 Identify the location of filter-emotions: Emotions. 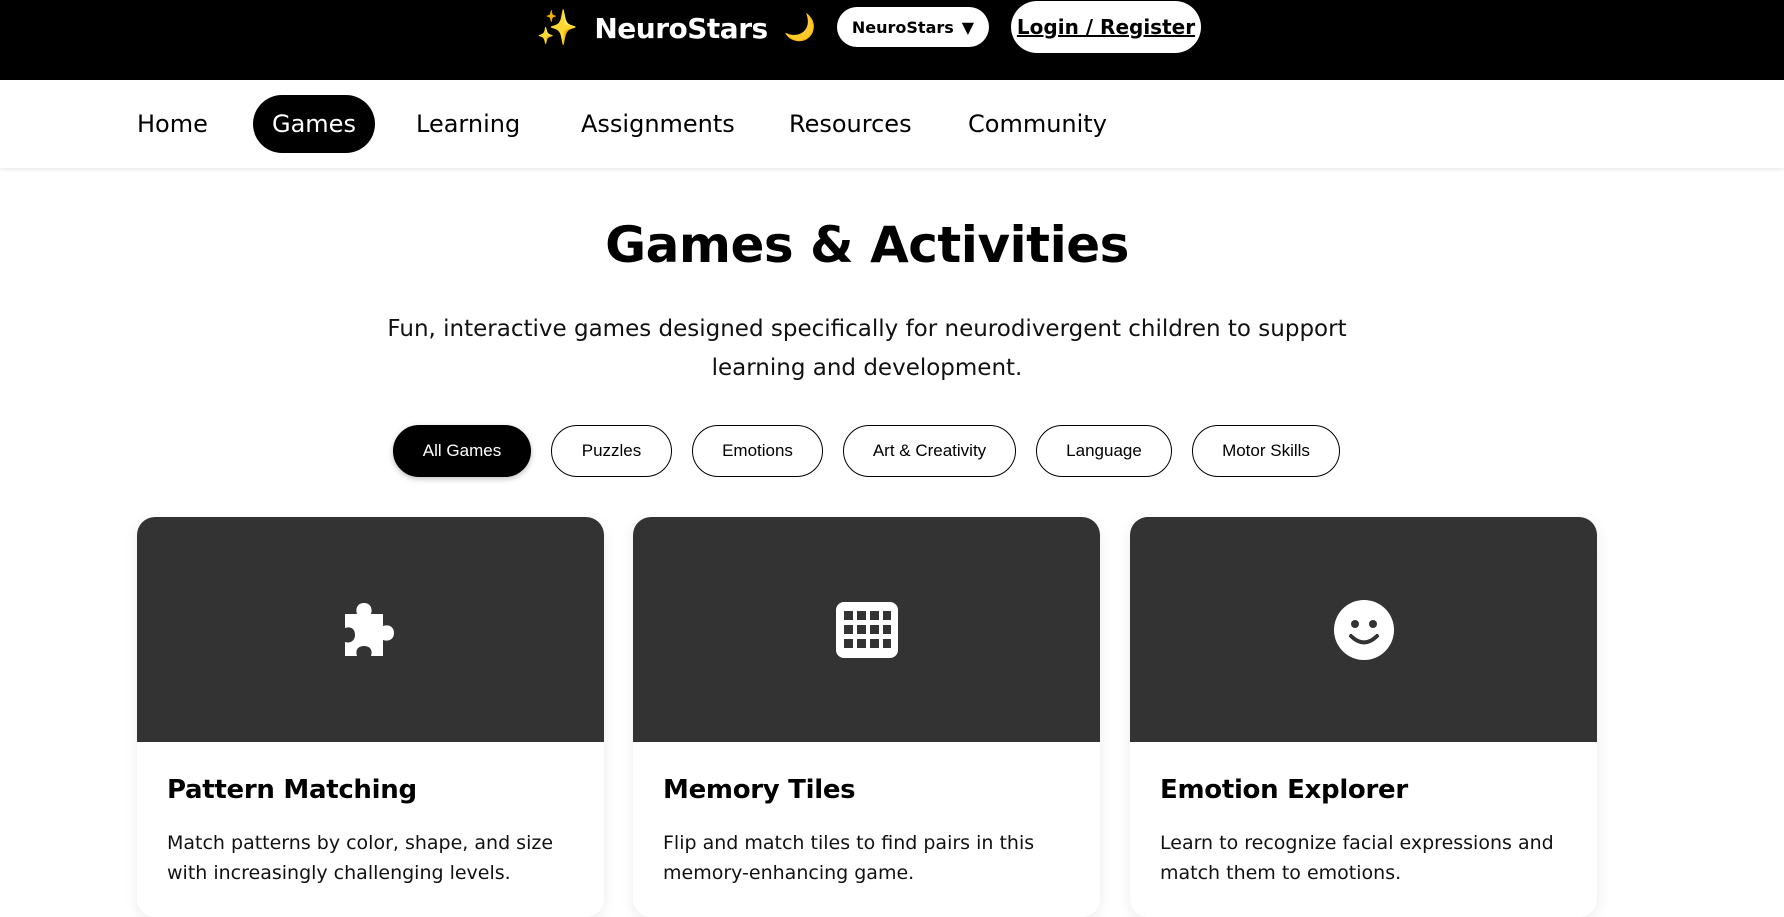
(757, 451).